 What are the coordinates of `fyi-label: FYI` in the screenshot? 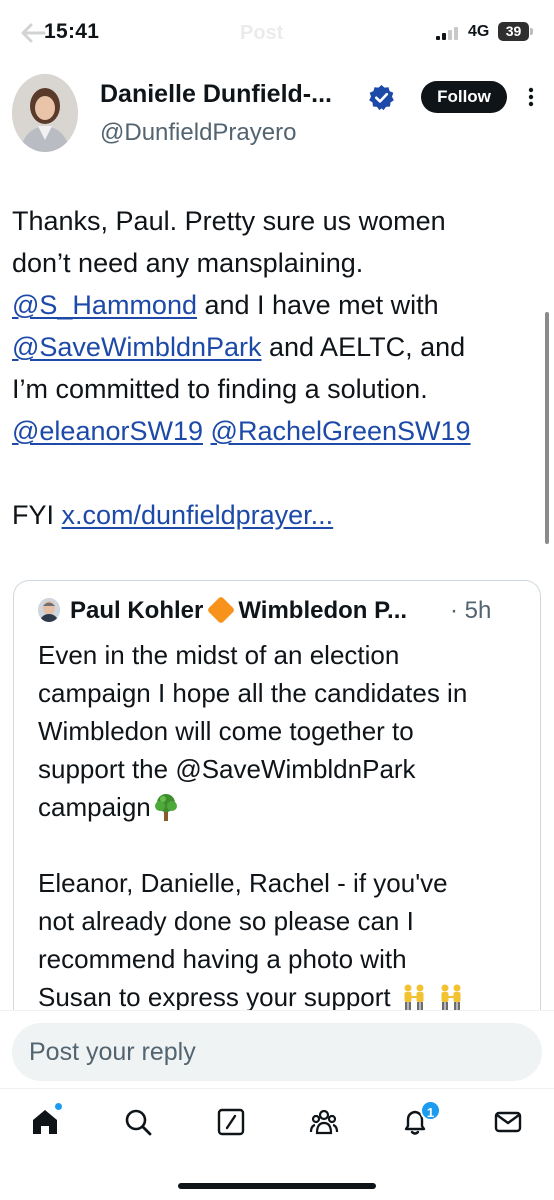 It's located at (37, 515).